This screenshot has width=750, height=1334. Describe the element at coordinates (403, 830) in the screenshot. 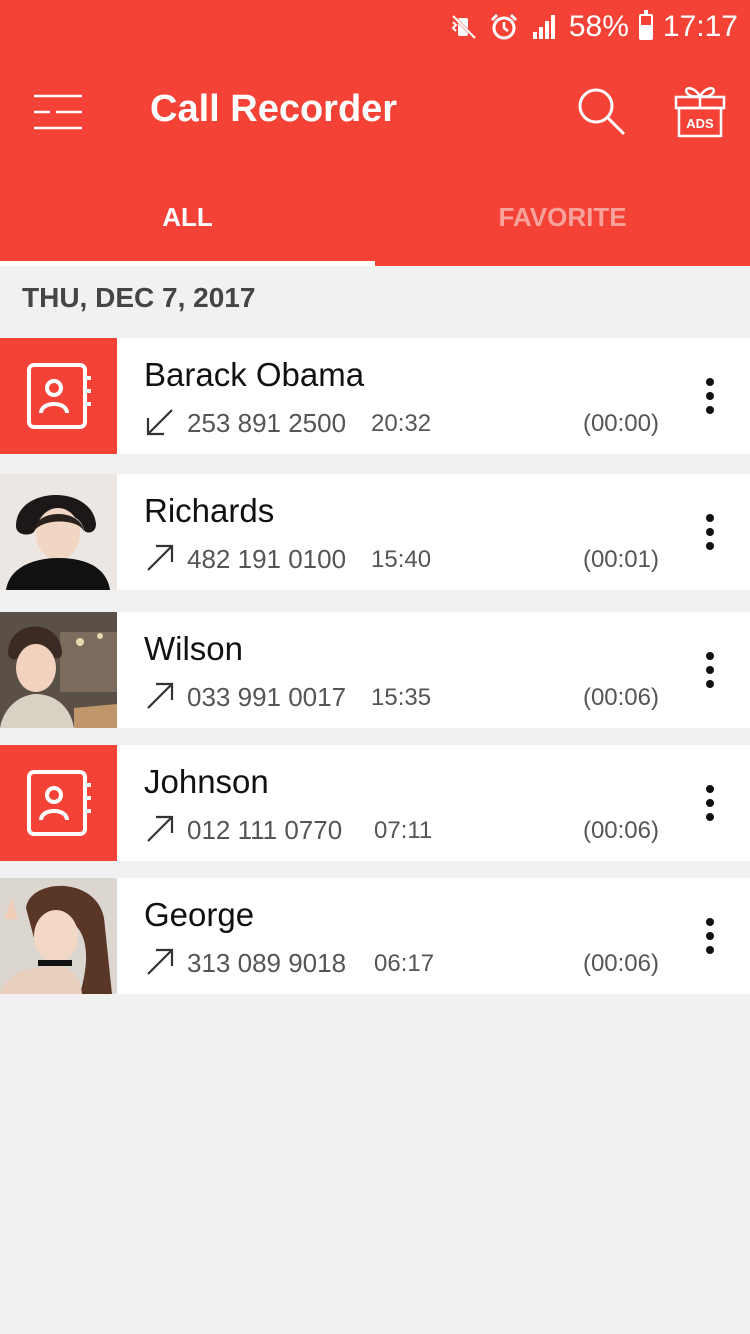

I see `call-time: 07:11` at that location.